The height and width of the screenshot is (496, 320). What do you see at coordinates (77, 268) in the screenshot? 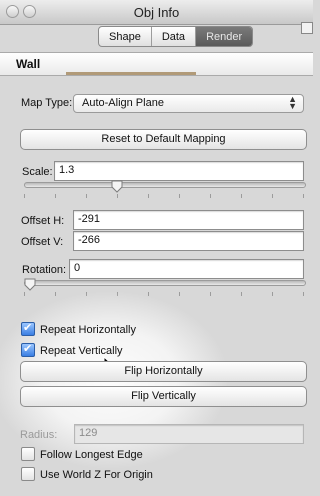
I see `rotation-value: 0` at bounding box center [77, 268].